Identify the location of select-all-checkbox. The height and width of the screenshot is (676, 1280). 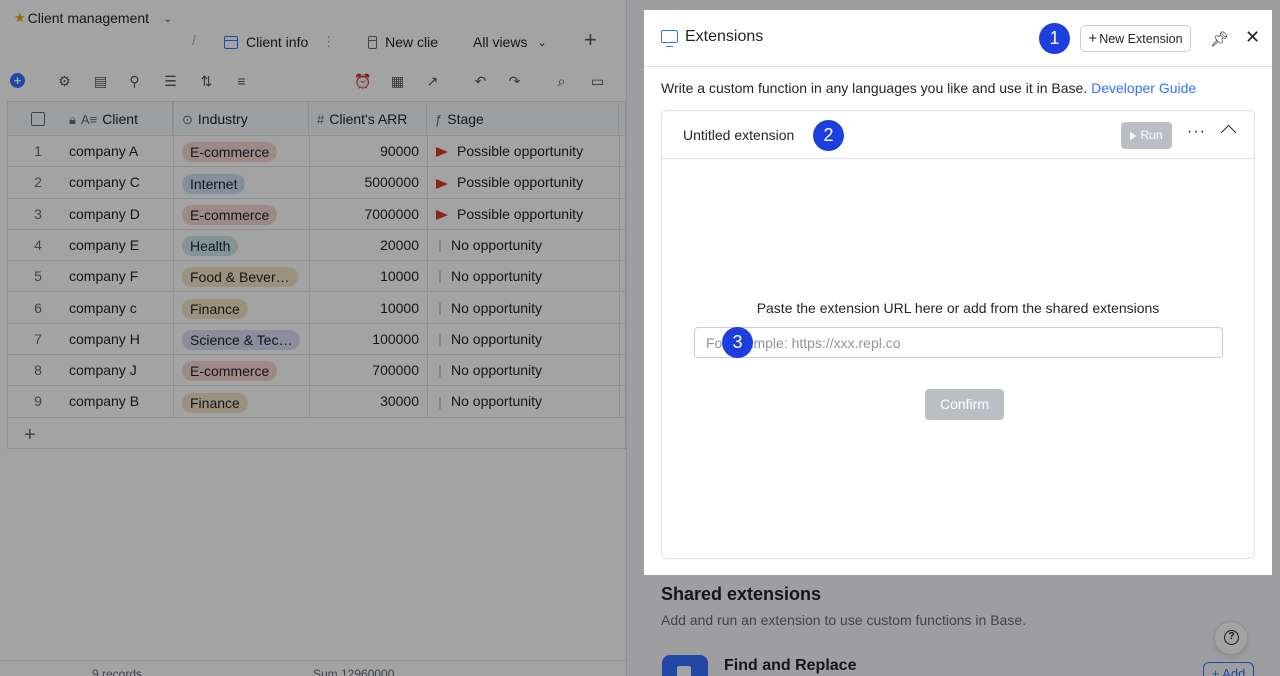
(38, 119).